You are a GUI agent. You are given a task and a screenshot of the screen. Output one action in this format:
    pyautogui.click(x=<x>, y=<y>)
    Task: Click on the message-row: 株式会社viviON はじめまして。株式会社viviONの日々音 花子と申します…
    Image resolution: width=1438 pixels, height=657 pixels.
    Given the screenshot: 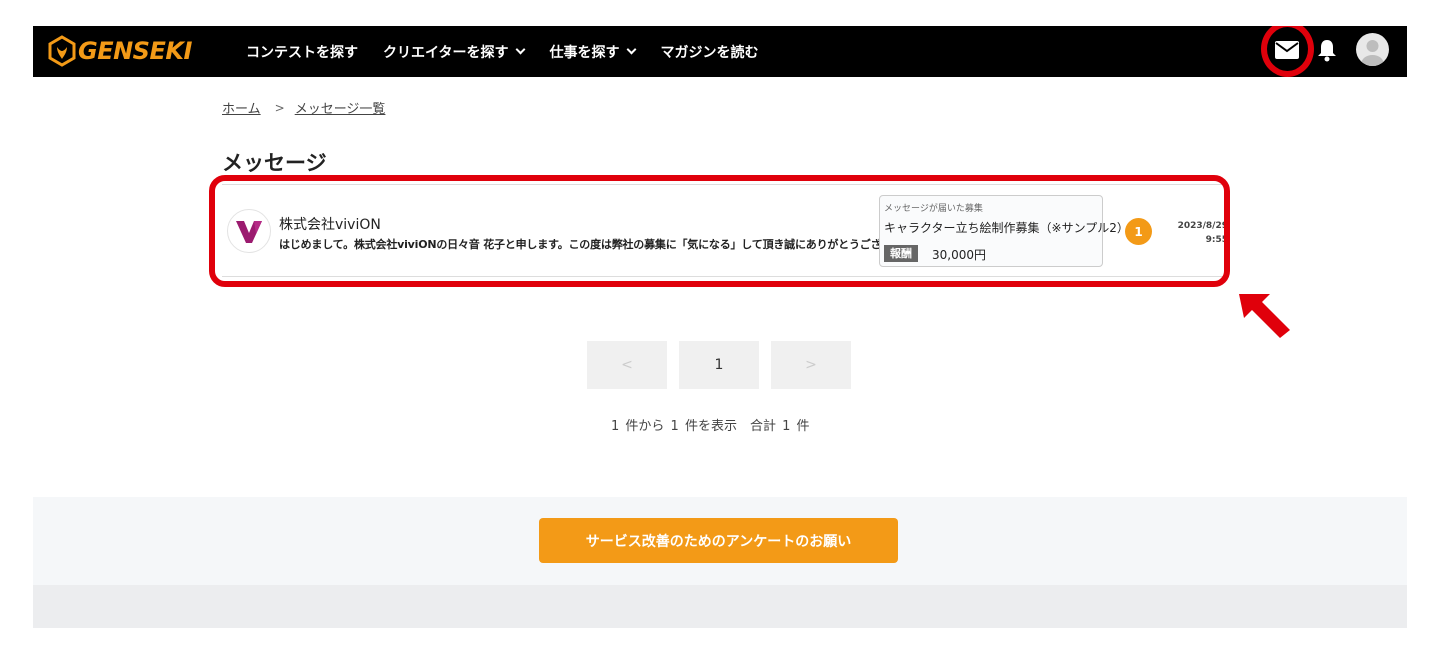 What is the action you would take?
    pyautogui.click(x=725, y=231)
    